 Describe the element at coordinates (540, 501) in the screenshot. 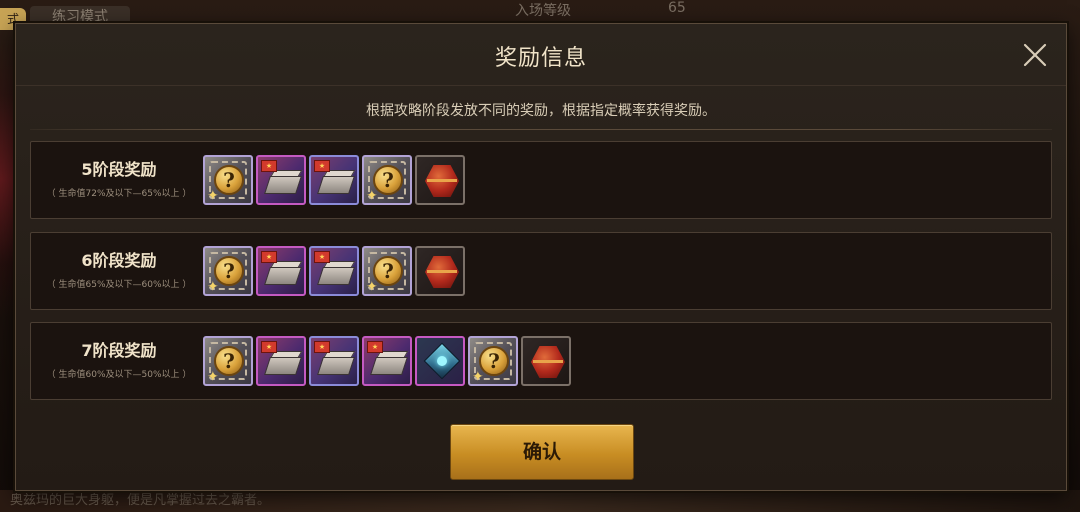

I see `background-footer-text: 奥兹玛的巨大身躯，便是凡掌握过去之霸者。` at that location.